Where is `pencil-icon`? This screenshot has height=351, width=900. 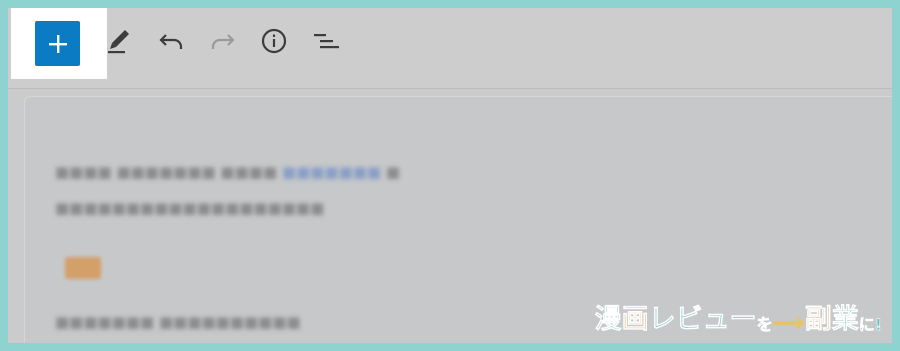 pencil-icon is located at coordinates (118, 42).